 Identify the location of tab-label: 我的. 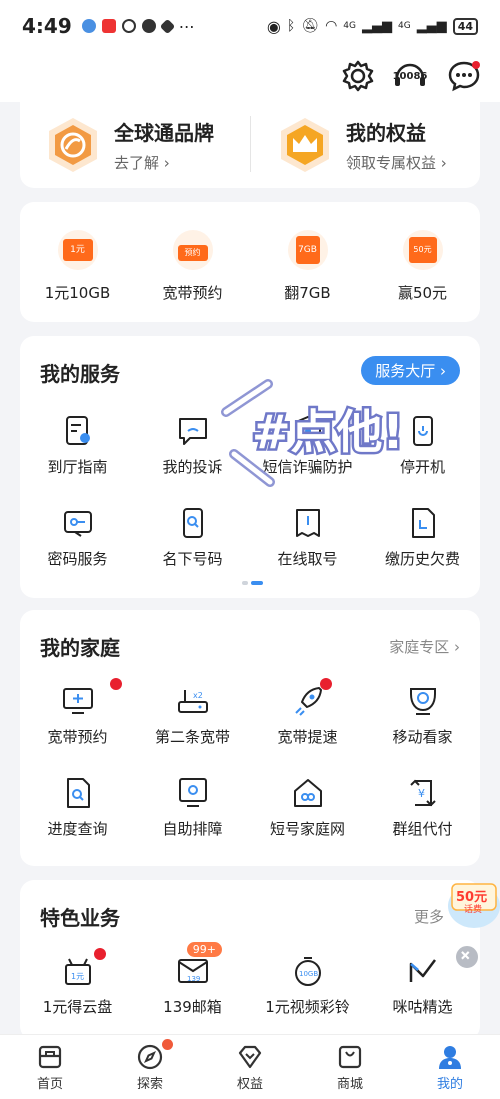
(449, 1084).